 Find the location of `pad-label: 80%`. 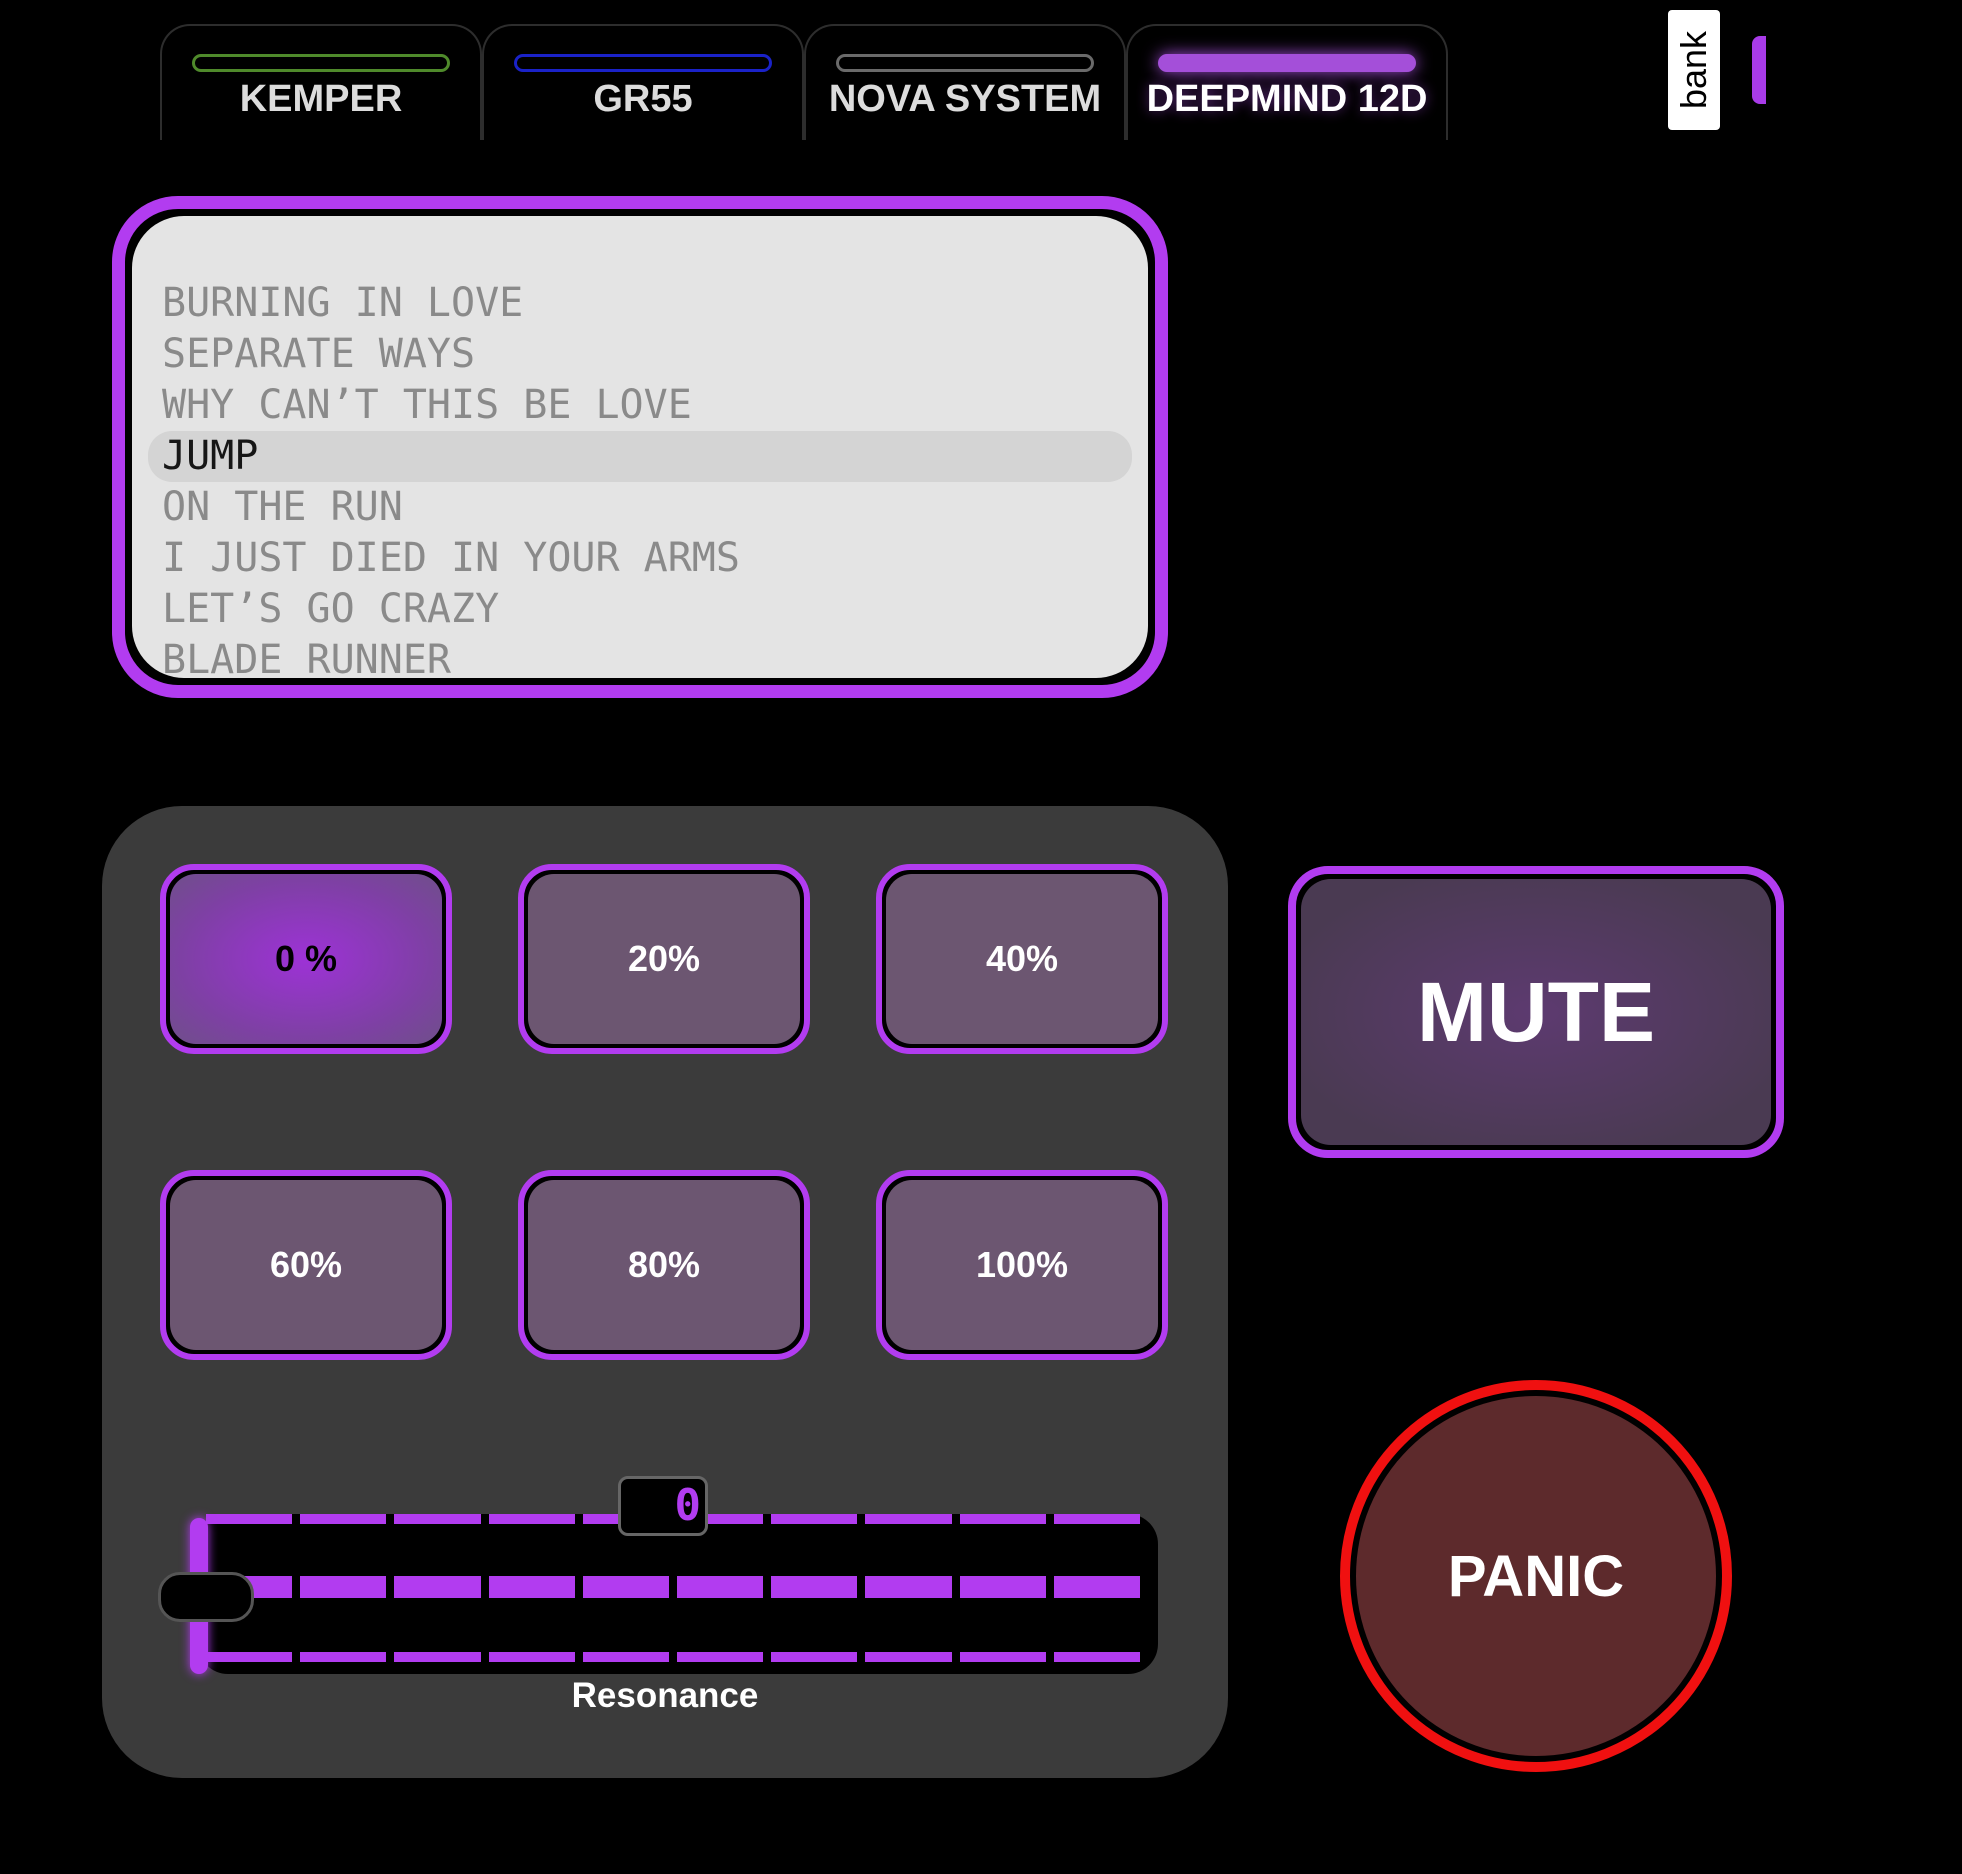

pad-label: 80% is located at coordinates (664, 1265).